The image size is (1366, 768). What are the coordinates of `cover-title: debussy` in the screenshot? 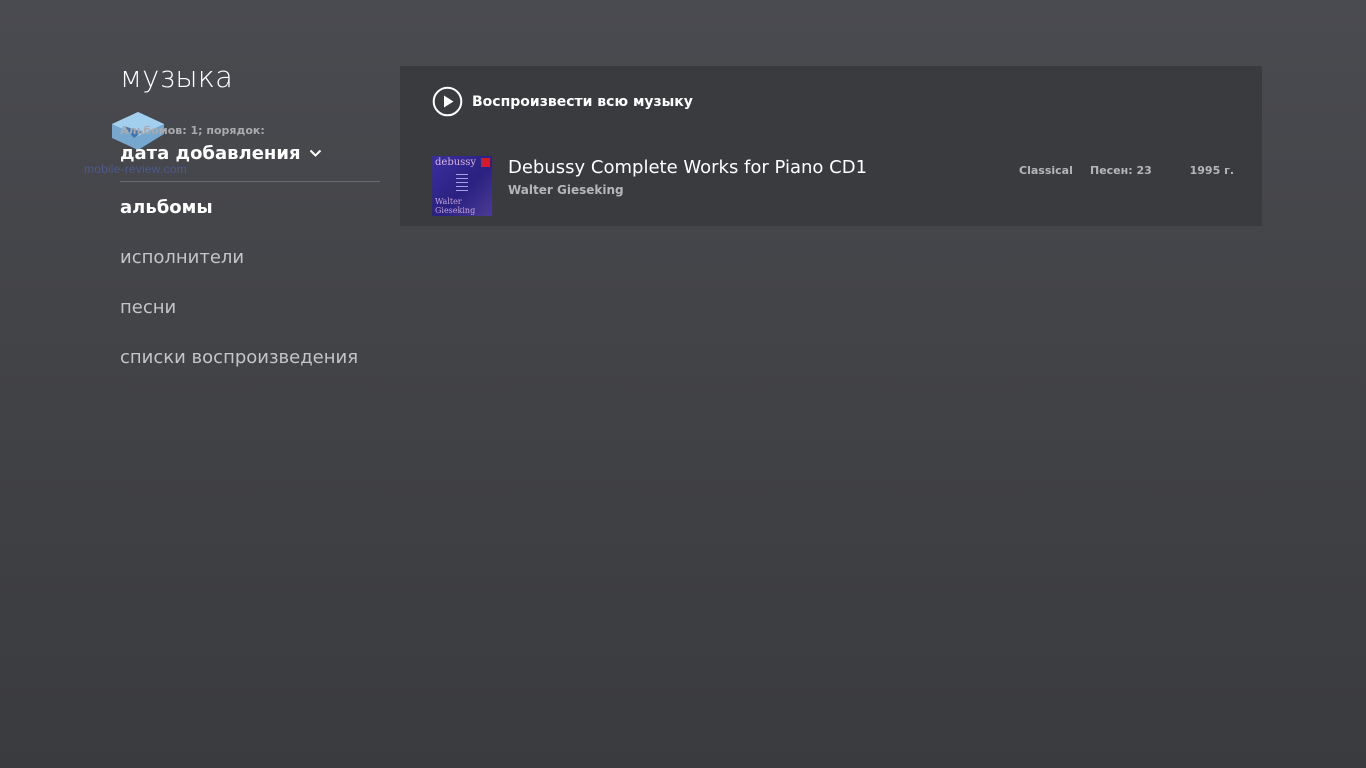 It's located at (456, 162).